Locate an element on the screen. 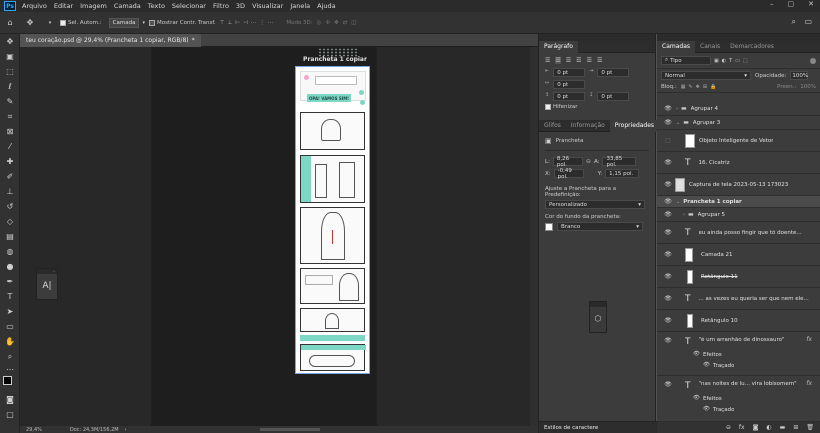 This screenshot has height=433, width=820. align-center-icon: ☰ is located at coordinates (558, 60).